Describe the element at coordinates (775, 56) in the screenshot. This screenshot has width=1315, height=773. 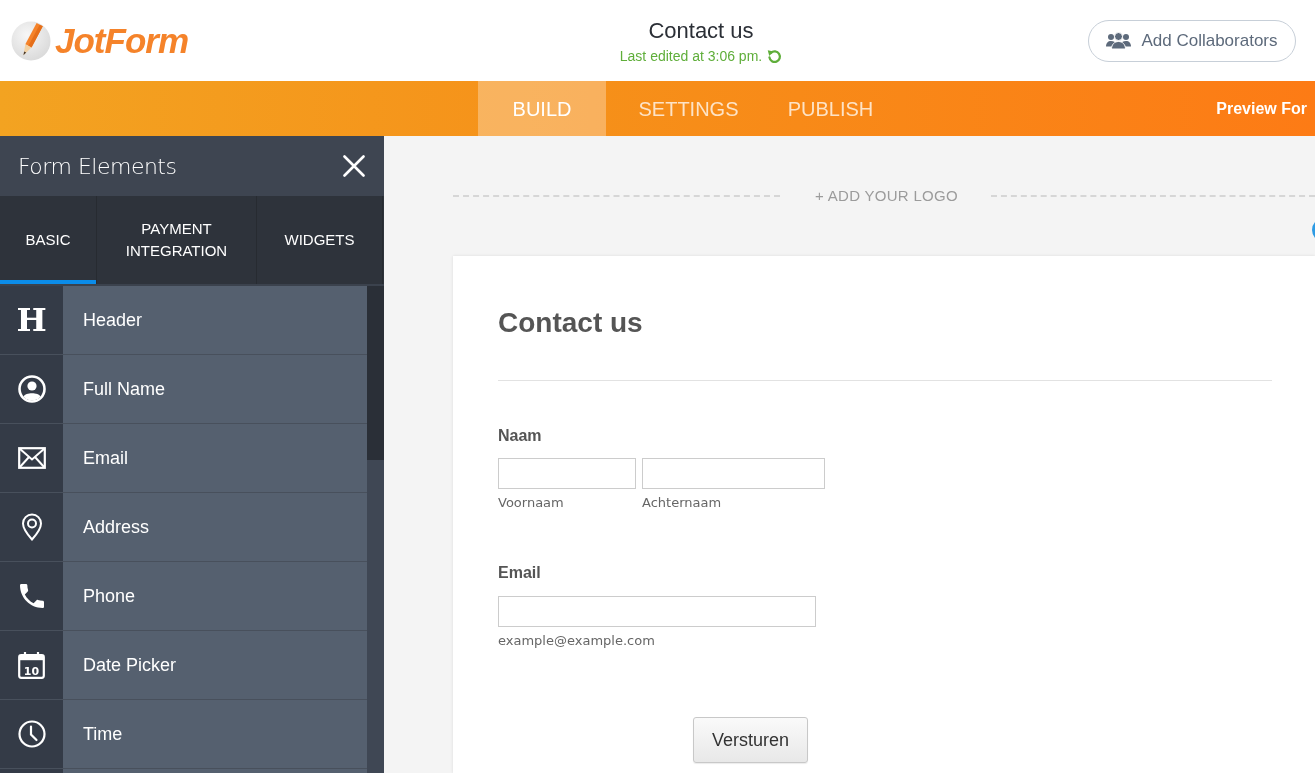
I see `refresh-icon` at that location.